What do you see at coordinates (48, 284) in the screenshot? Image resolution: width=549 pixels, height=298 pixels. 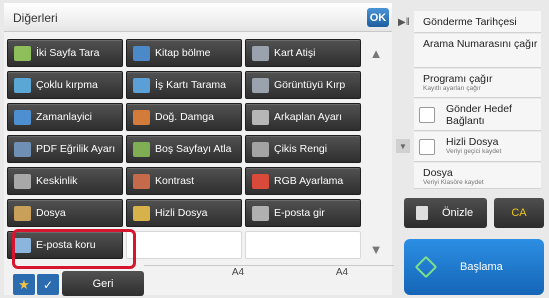 I see `checkmark-icon: ✓` at bounding box center [48, 284].